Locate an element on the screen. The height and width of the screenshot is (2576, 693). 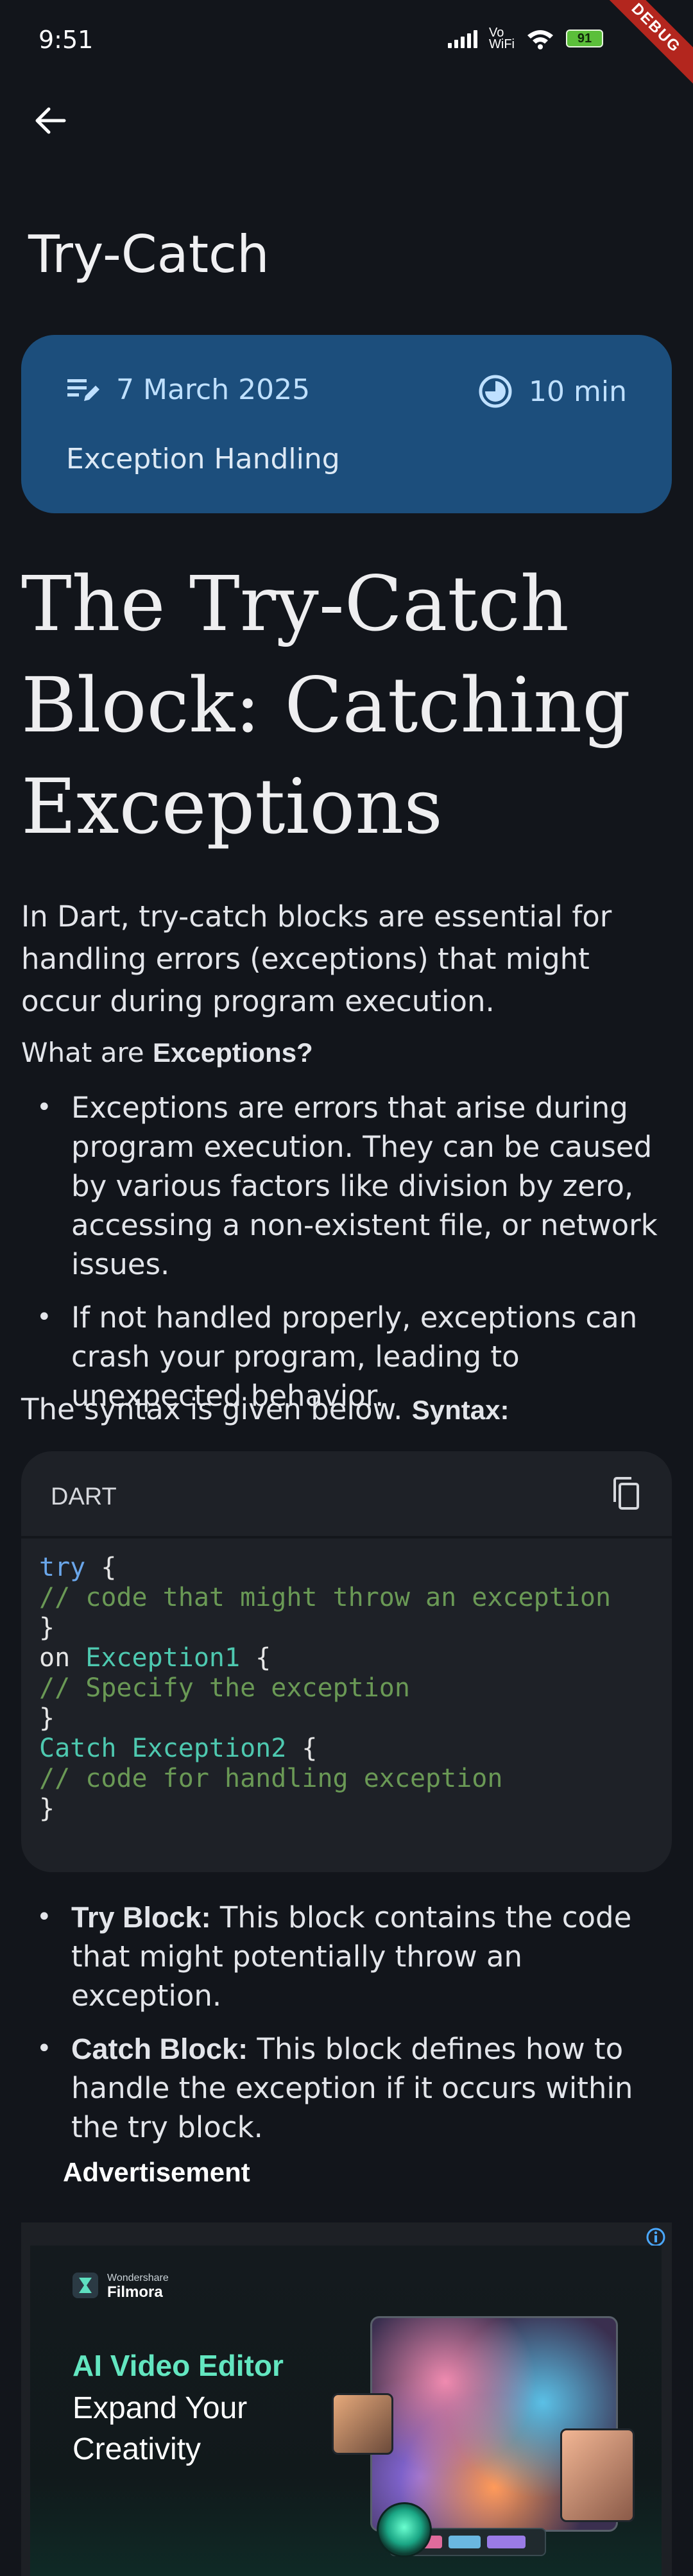
status-icons: Vo WiFi 91 is located at coordinates (525, 38).